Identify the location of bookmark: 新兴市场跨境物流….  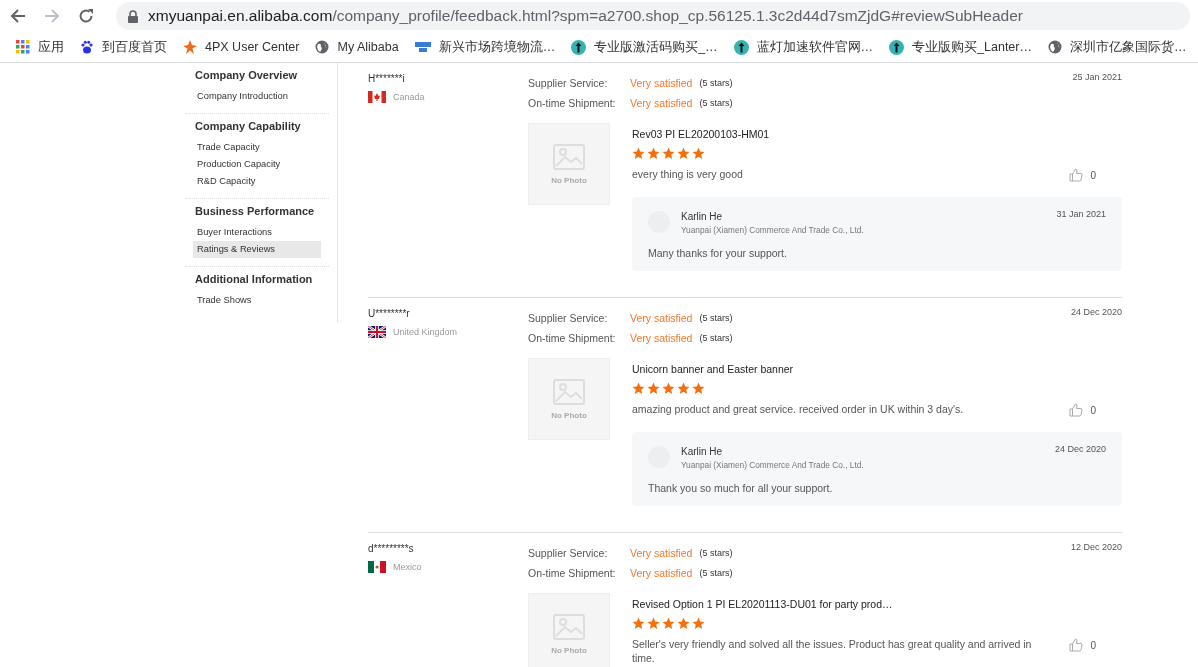
(485, 47).